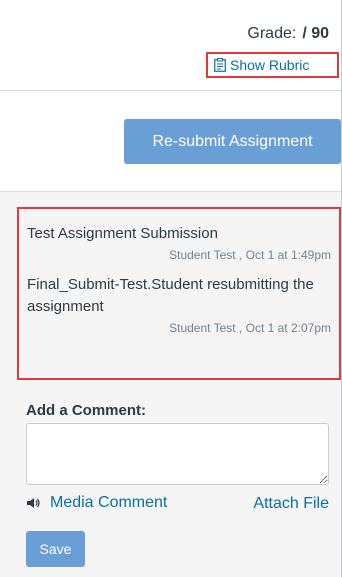 This screenshot has height=577, width=342. I want to click on media-comment-link: Media Comment, so click(96, 503).